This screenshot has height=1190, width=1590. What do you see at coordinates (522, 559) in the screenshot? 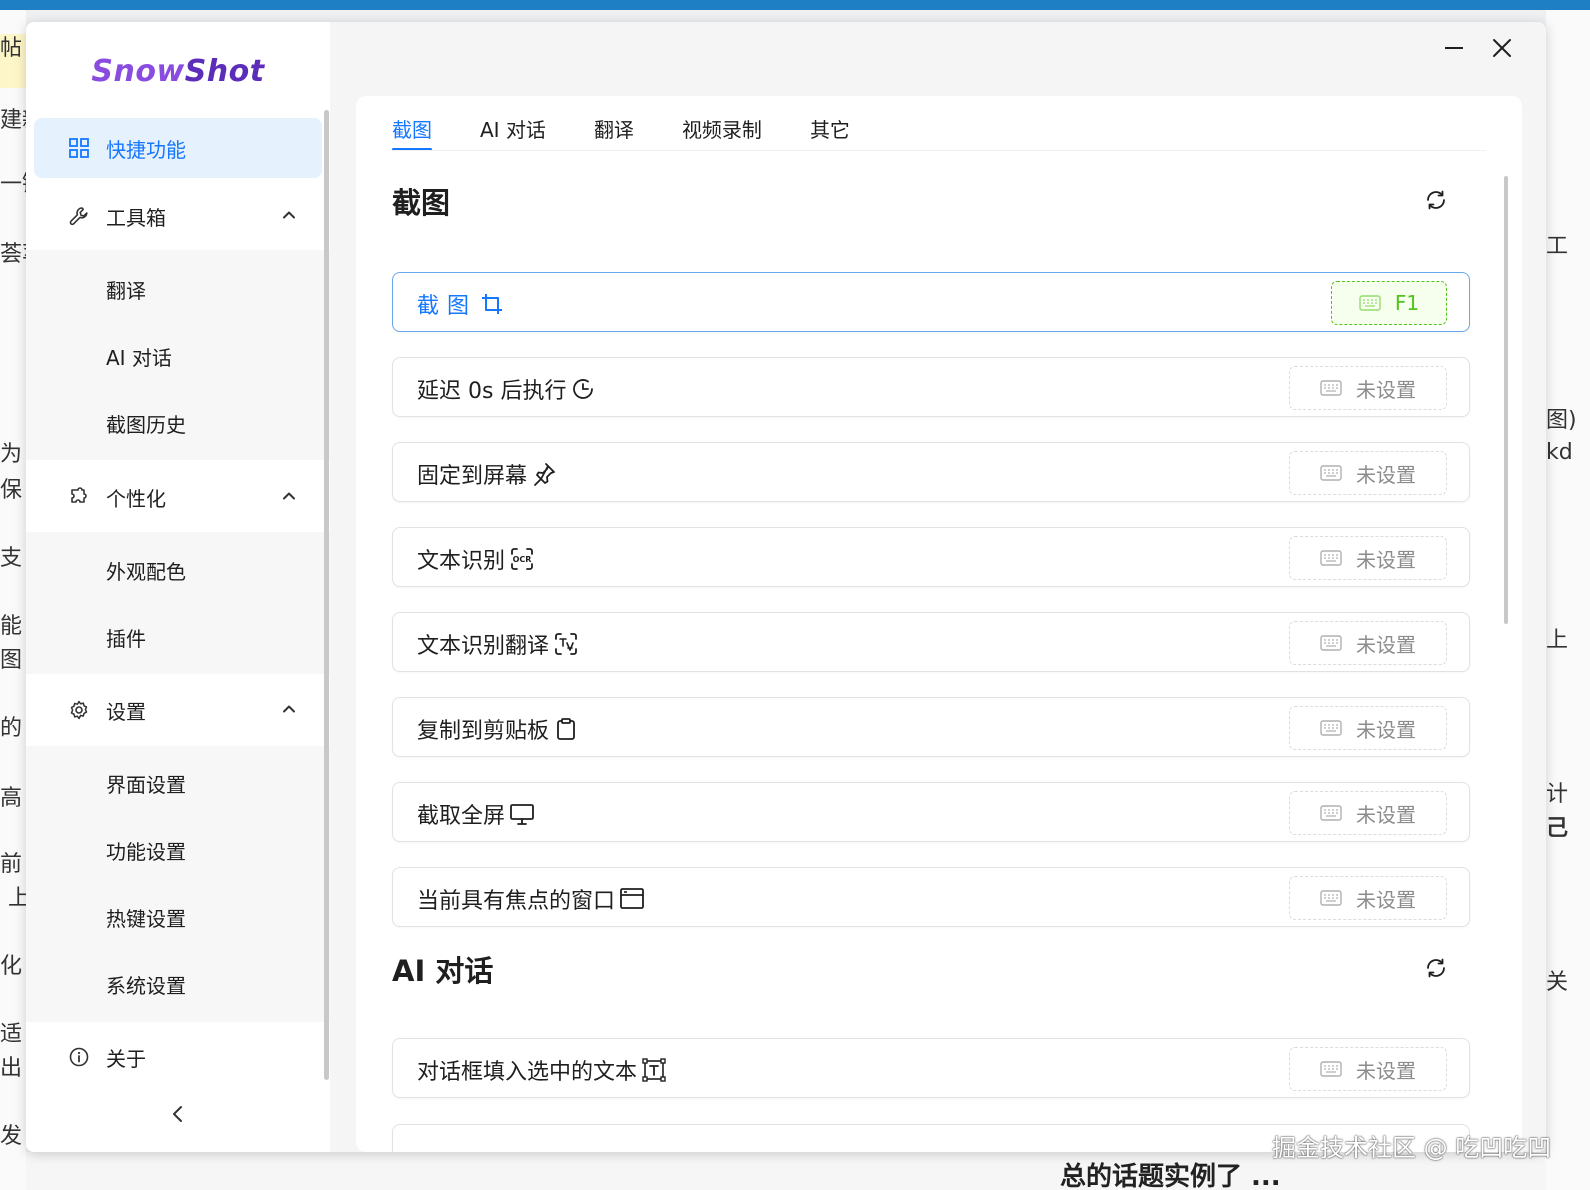
I see `ocr-icon: OCR` at bounding box center [522, 559].